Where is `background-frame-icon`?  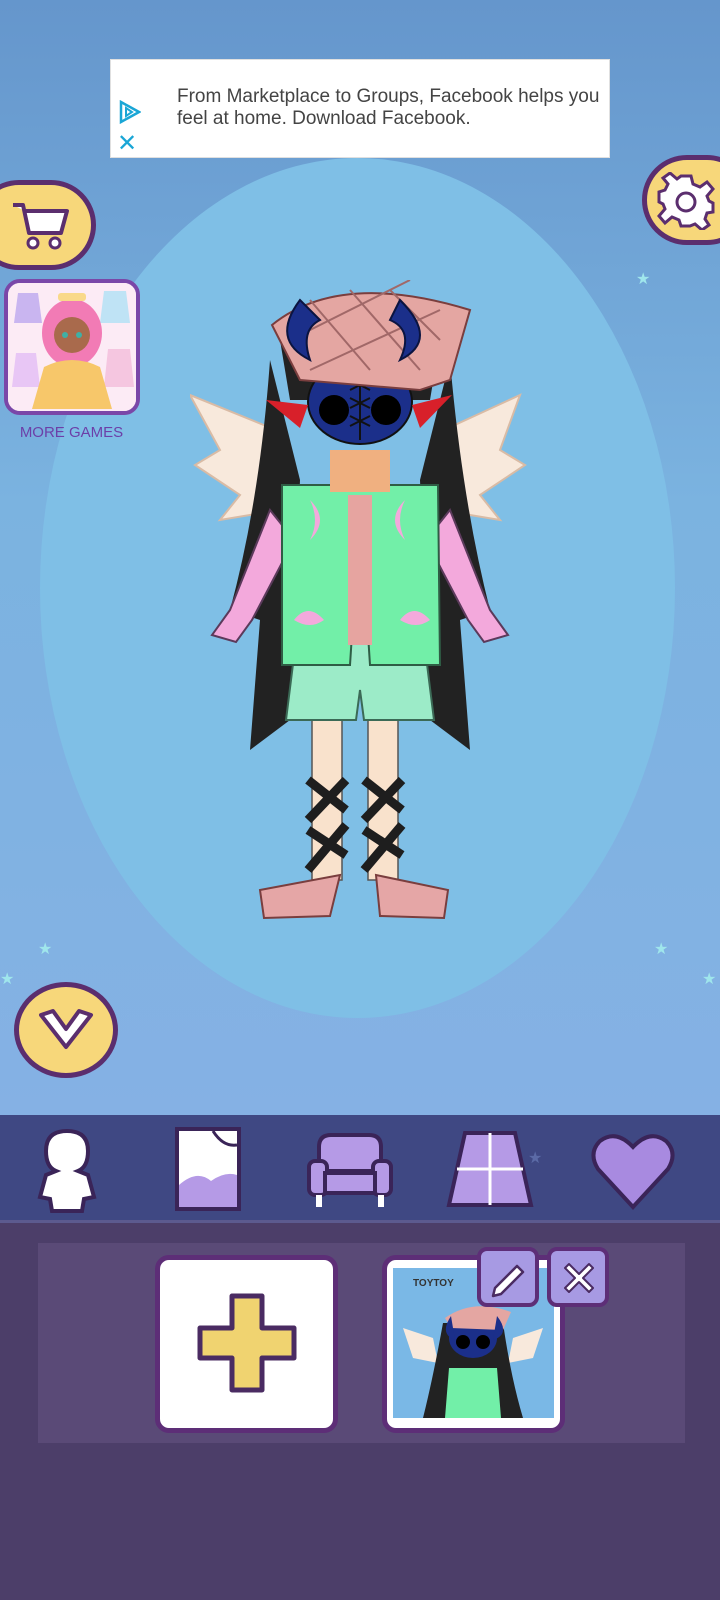
background-frame-icon is located at coordinates (208, 1169).